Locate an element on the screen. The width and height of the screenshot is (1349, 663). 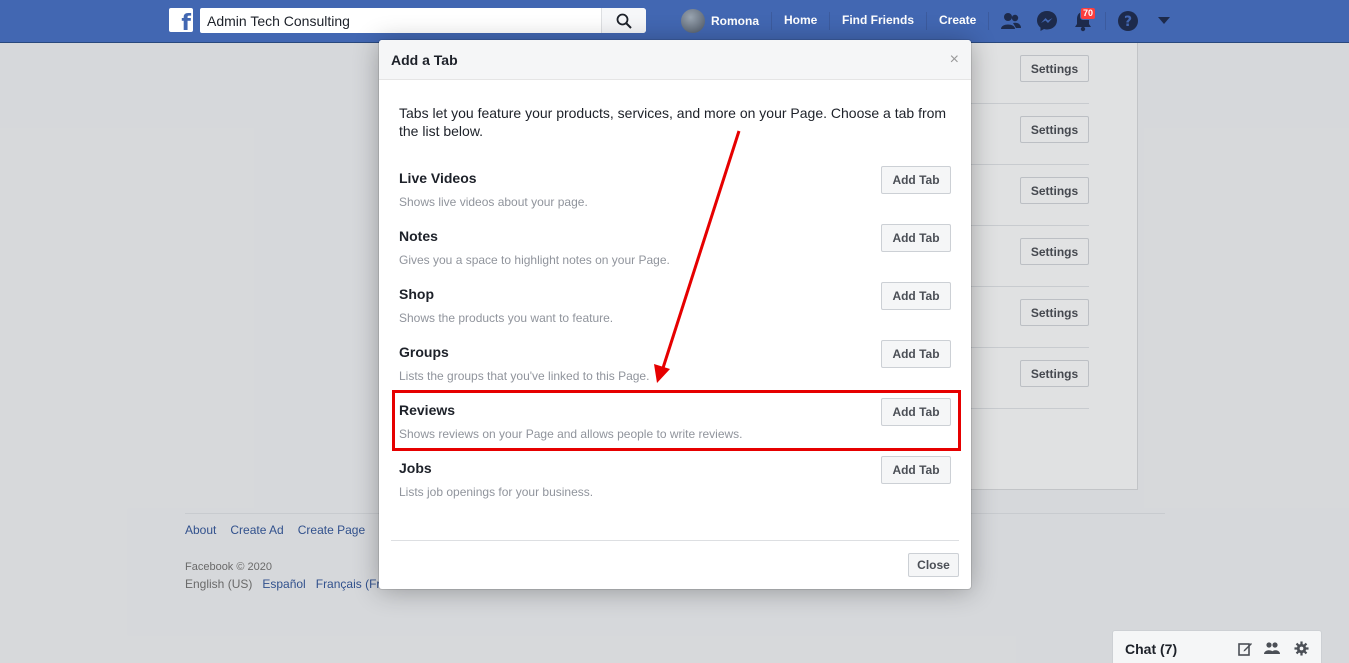
dialog-title: Add a Tab is located at coordinates (424, 60).